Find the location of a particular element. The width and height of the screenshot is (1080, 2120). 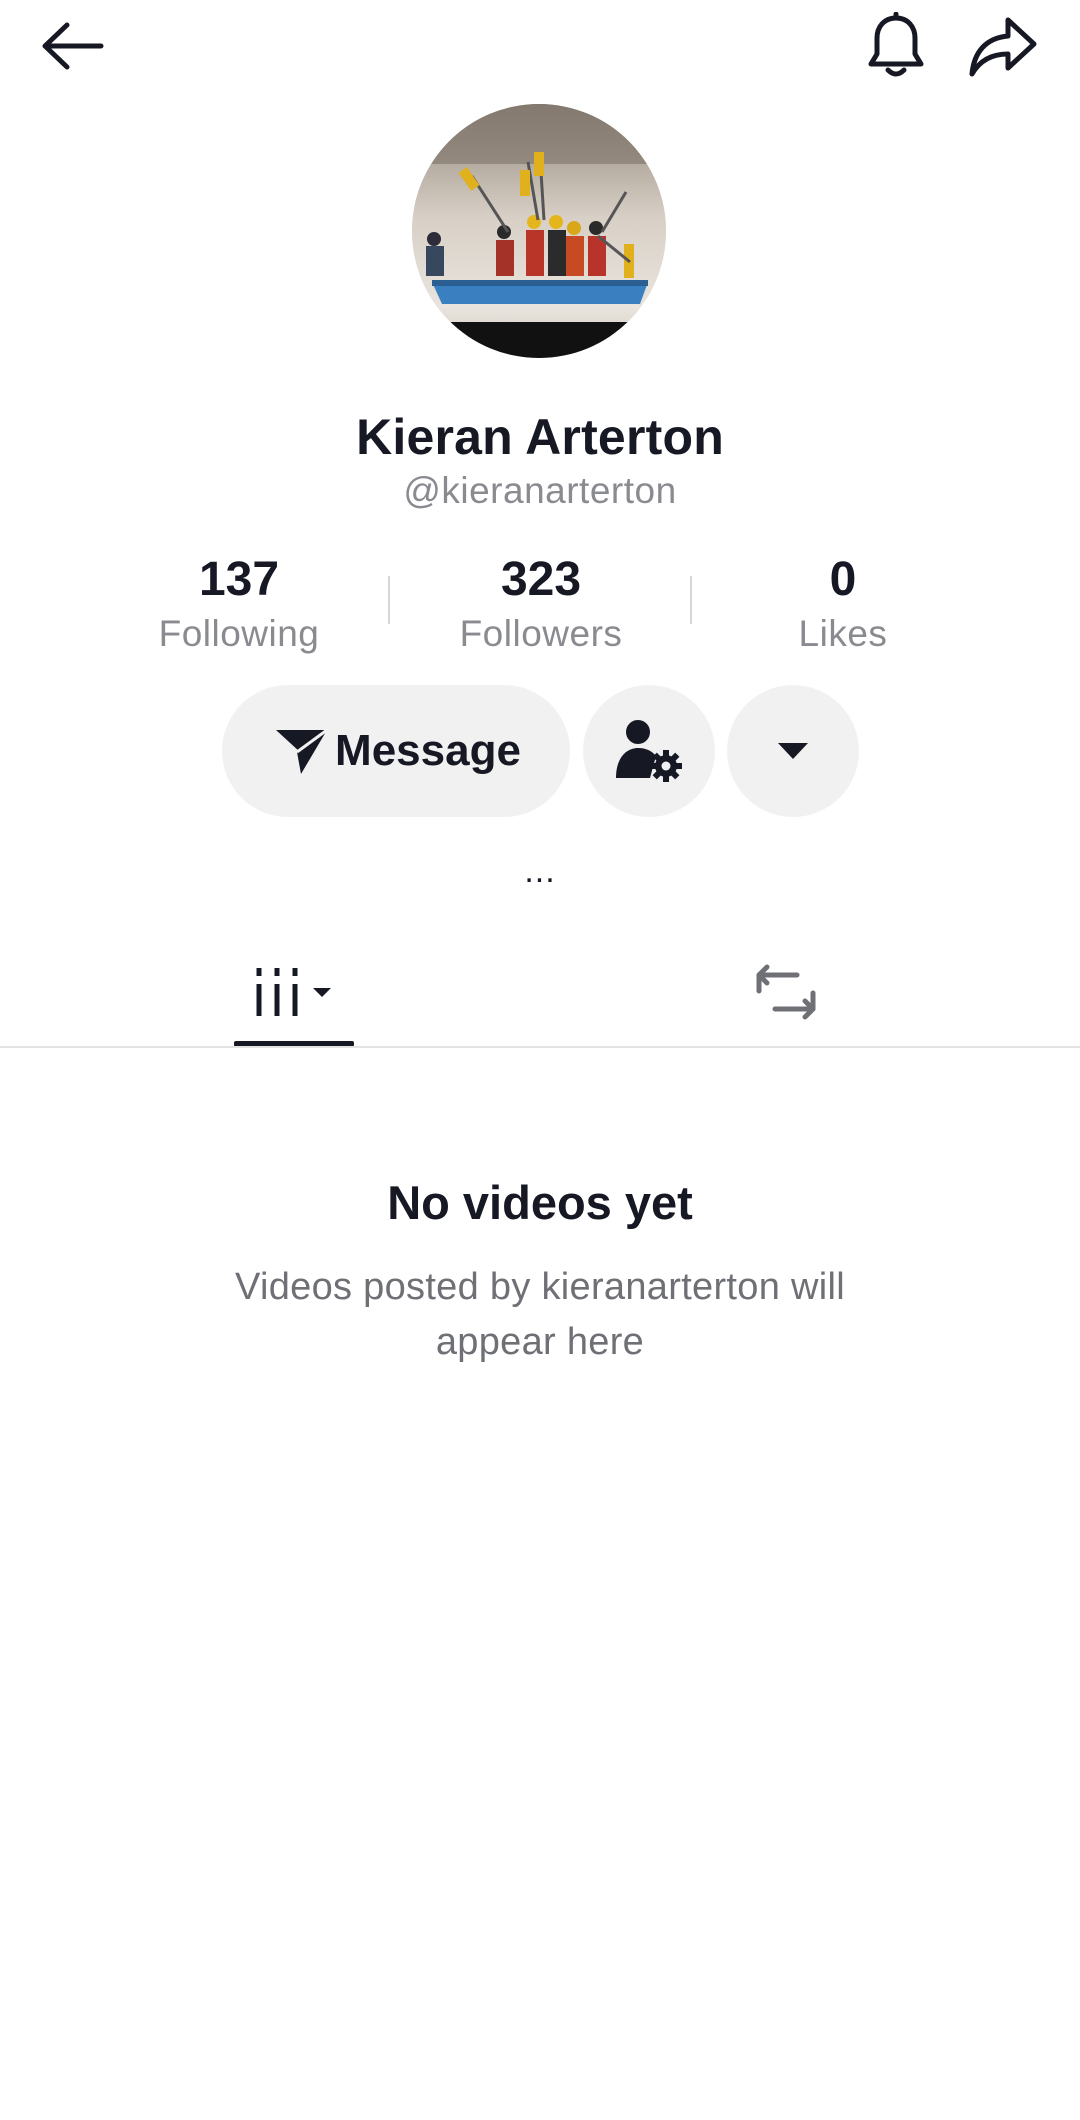

following-count: 137 is located at coordinates (239, 579).